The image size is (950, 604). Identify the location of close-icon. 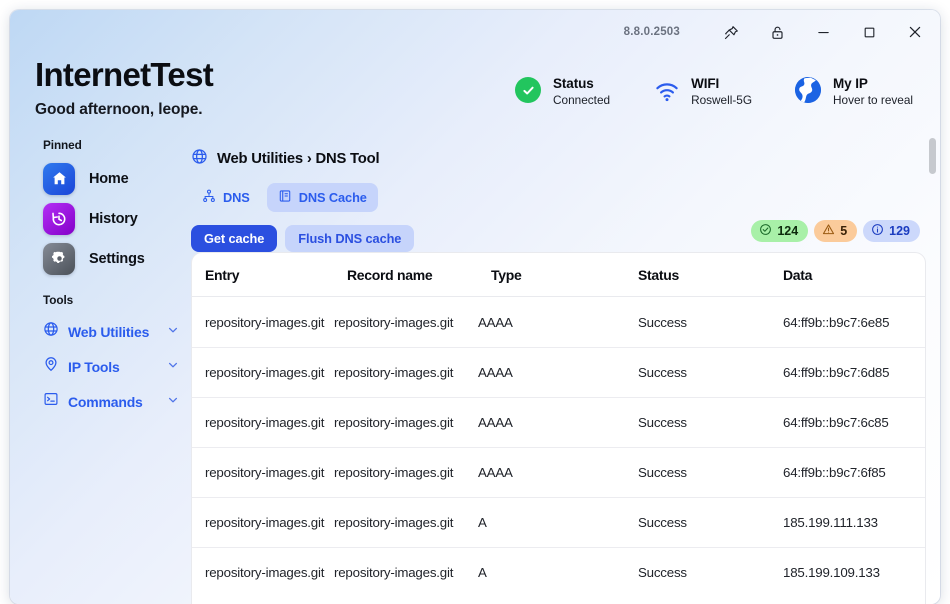
(915, 32).